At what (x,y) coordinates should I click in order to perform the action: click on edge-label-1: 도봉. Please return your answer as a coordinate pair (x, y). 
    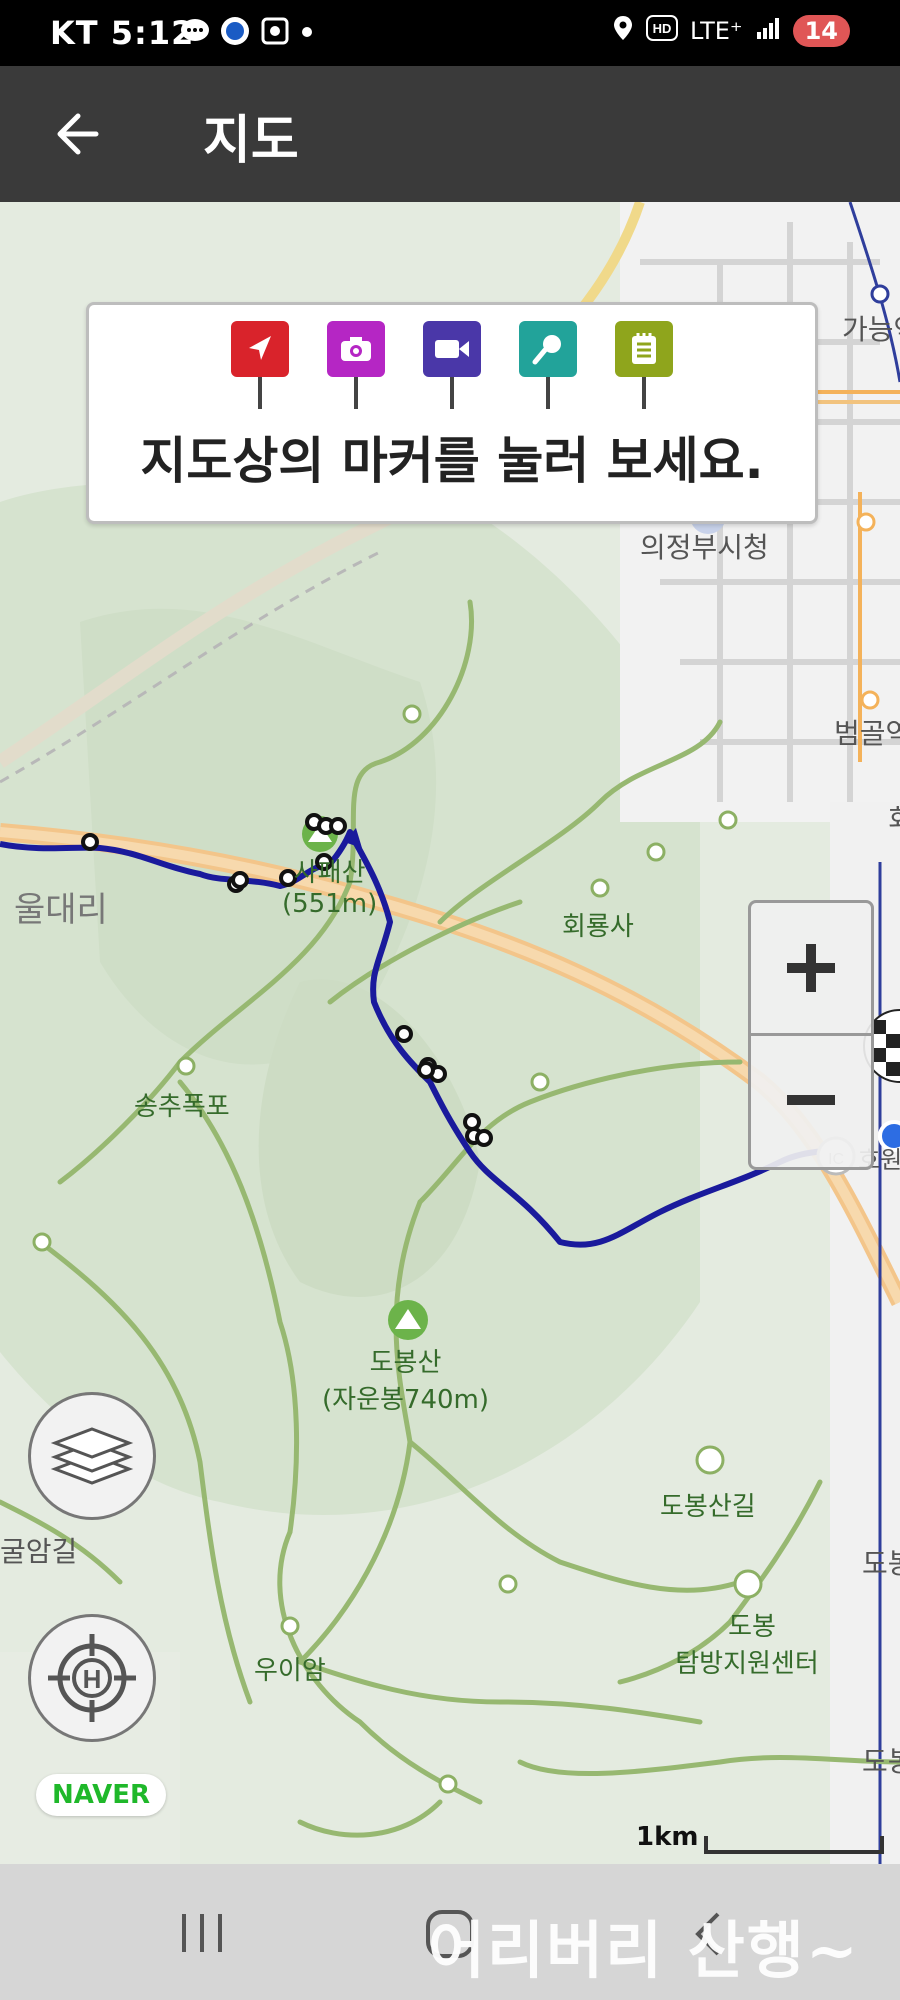
    Looking at the image, I should click on (881, 1563).